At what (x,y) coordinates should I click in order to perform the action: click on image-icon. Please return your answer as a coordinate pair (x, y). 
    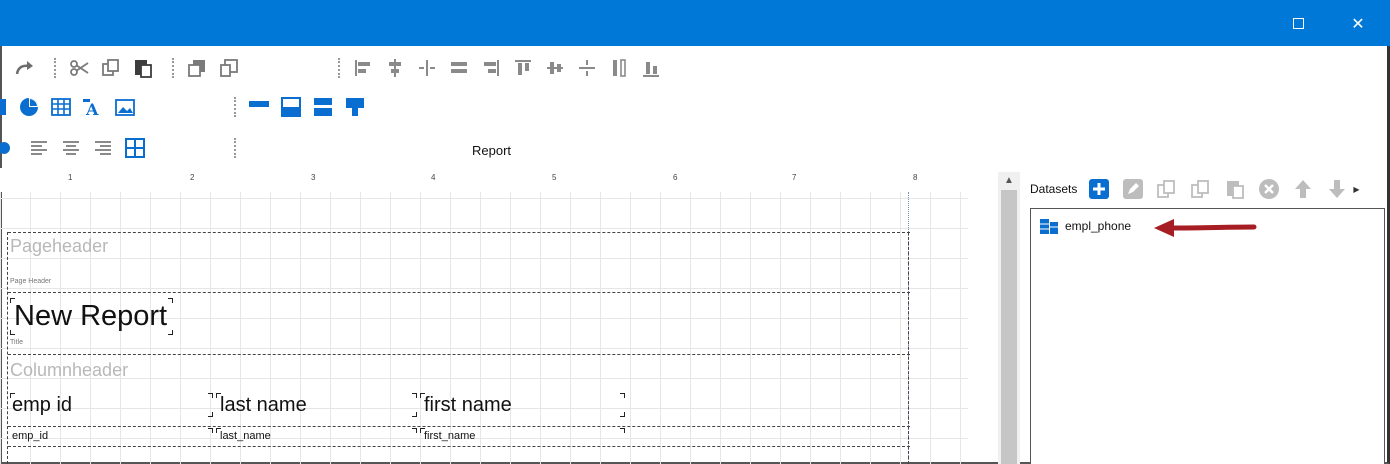
    Looking at the image, I should click on (125, 107).